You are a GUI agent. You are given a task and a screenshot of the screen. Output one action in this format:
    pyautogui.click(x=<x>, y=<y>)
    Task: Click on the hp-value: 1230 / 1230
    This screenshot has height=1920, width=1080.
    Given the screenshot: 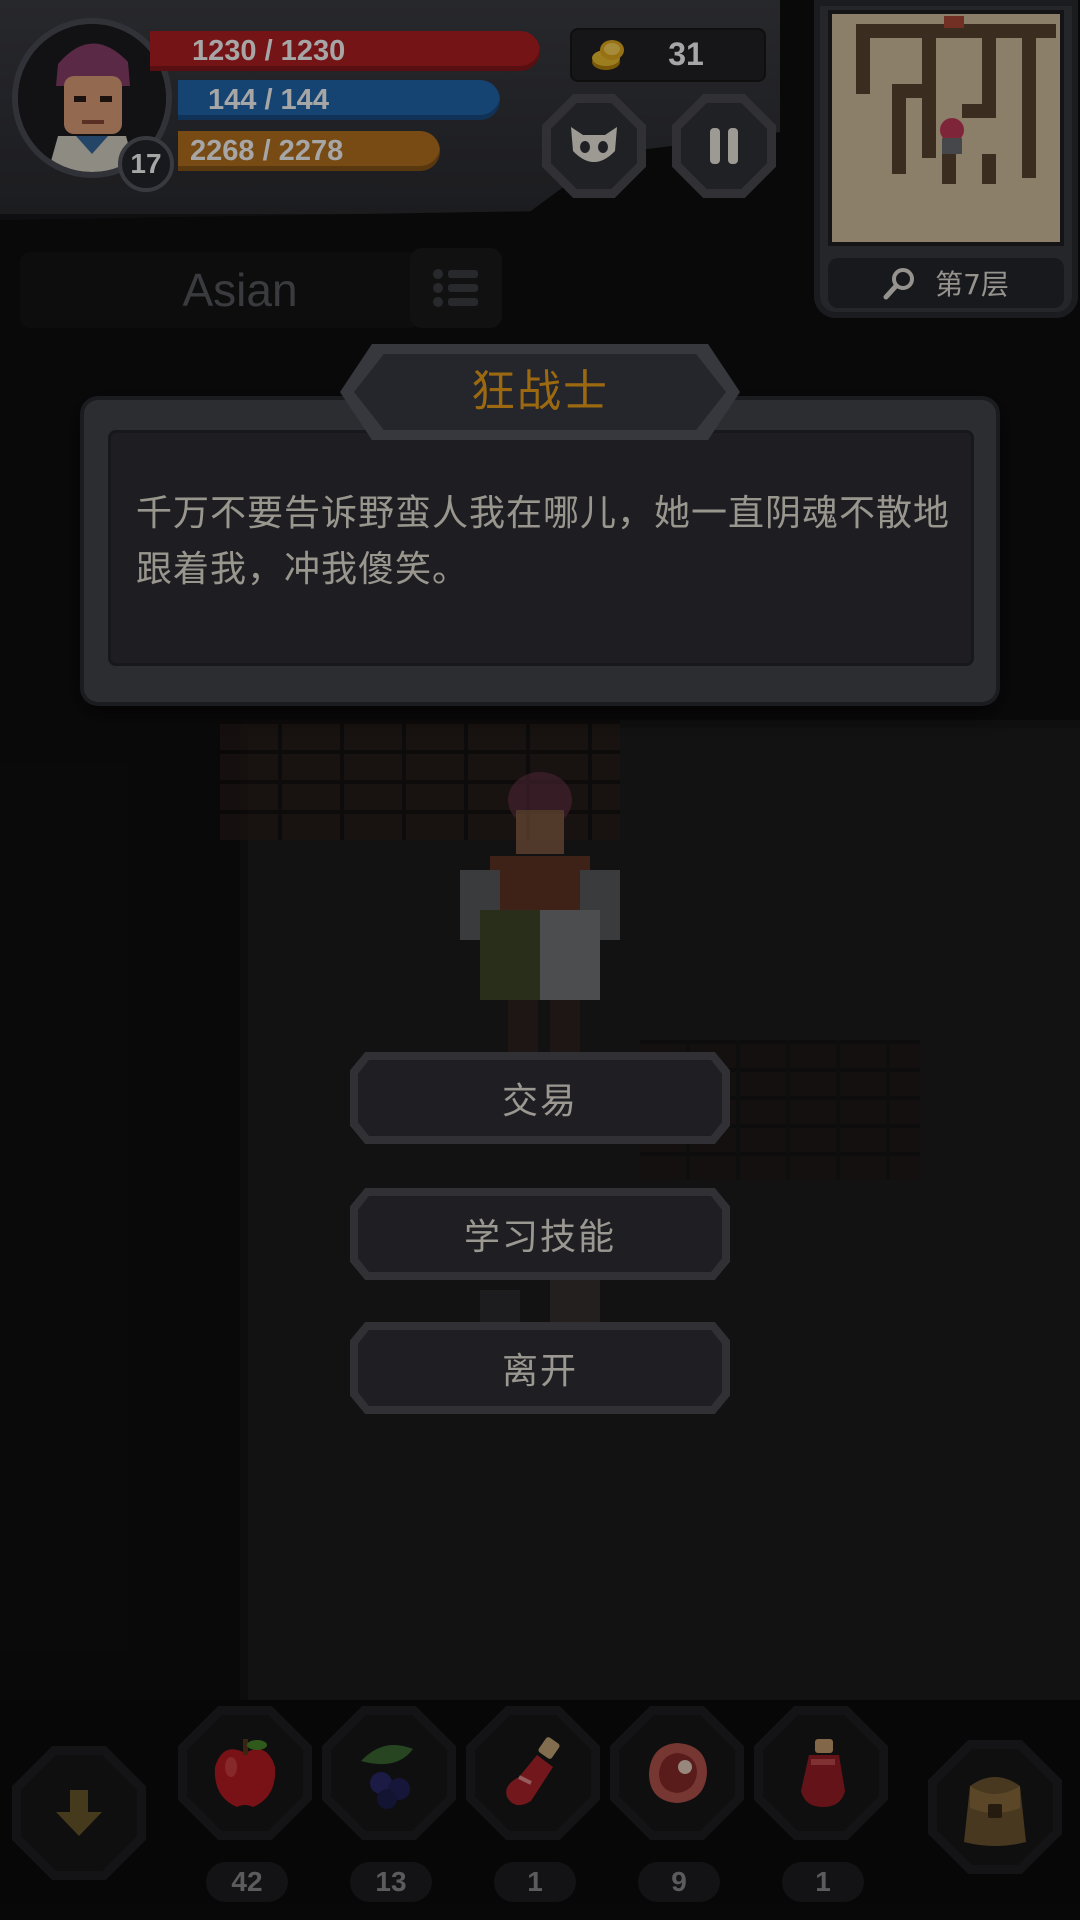 What is the action you would take?
    pyautogui.click(x=269, y=50)
    